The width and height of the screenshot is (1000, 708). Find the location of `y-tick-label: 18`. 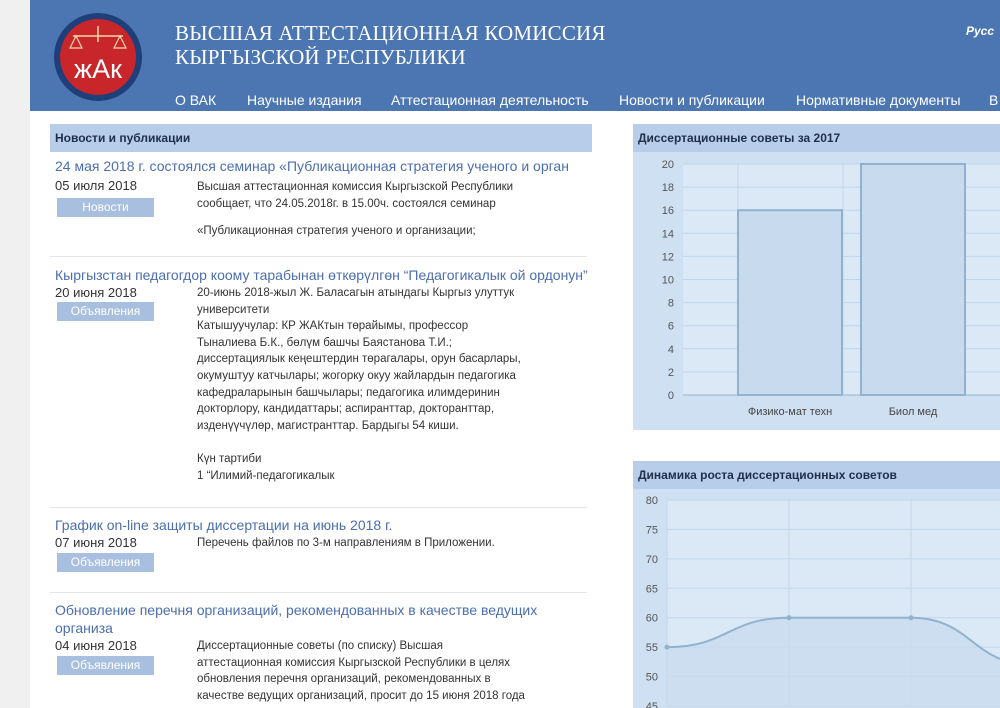

y-tick-label: 18 is located at coordinates (668, 188).